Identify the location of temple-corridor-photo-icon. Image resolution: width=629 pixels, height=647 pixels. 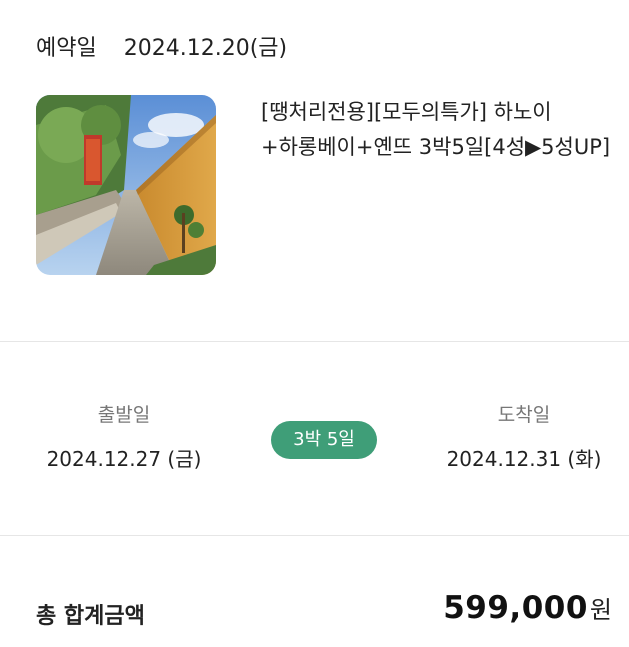
(126, 185).